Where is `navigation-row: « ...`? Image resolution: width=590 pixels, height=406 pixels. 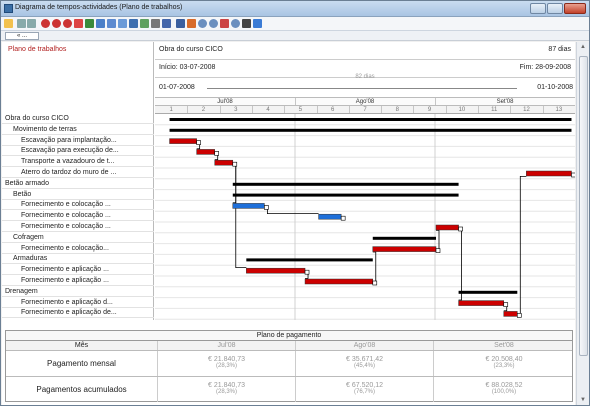 navigation-row: « ... is located at coordinates (295, 36).